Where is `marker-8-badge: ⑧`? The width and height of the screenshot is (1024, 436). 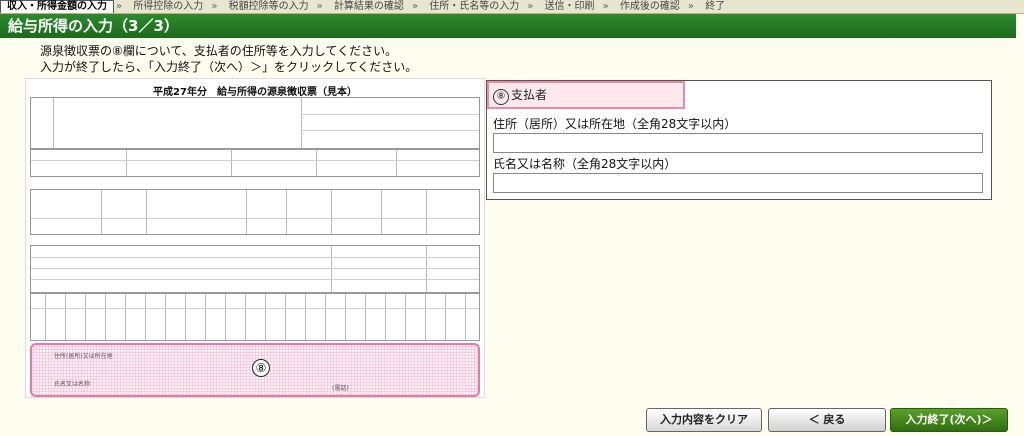 marker-8-badge: ⑧ is located at coordinates (501, 97).